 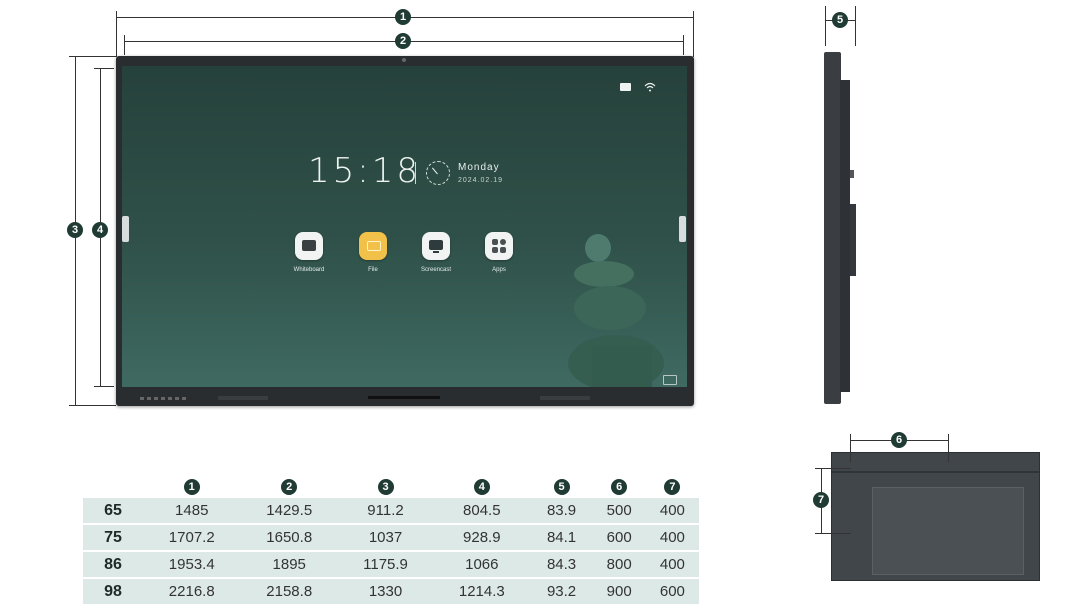 What do you see at coordinates (373, 270) in the screenshot?
I see `app-label-file: File` at bounding box center [373, 270].